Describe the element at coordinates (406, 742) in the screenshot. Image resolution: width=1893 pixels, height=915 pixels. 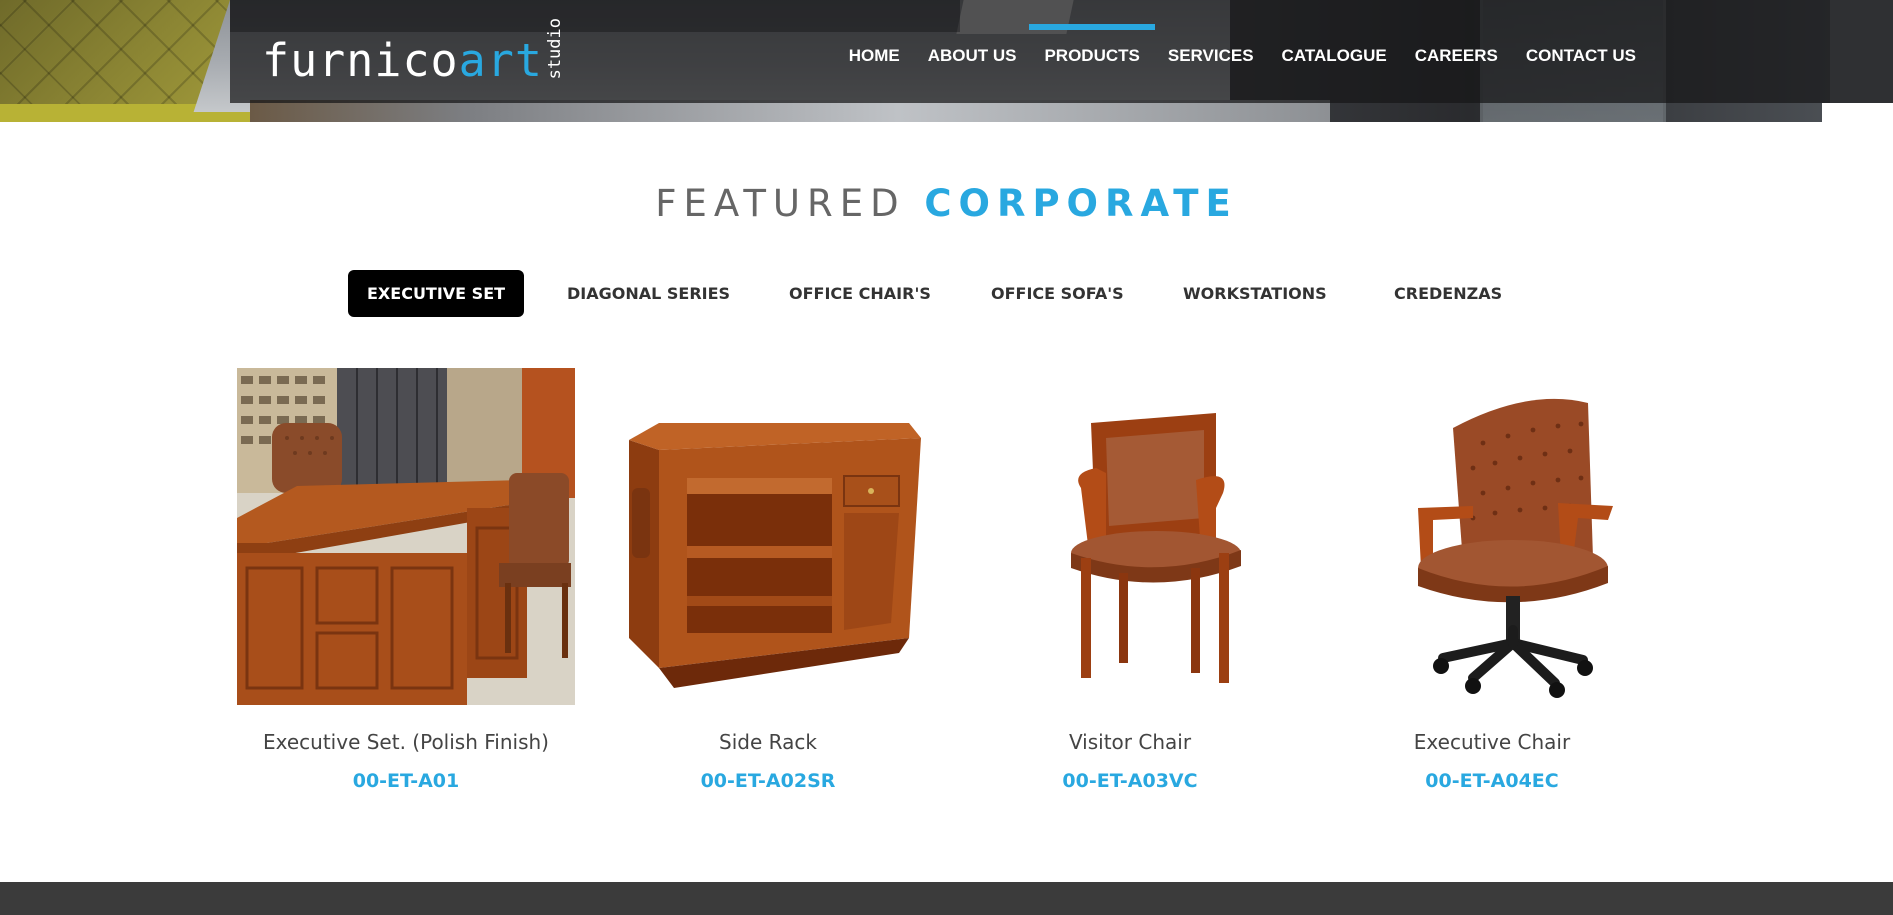
I see `product-name: Executive Set. (Polish Finish)` at that location.